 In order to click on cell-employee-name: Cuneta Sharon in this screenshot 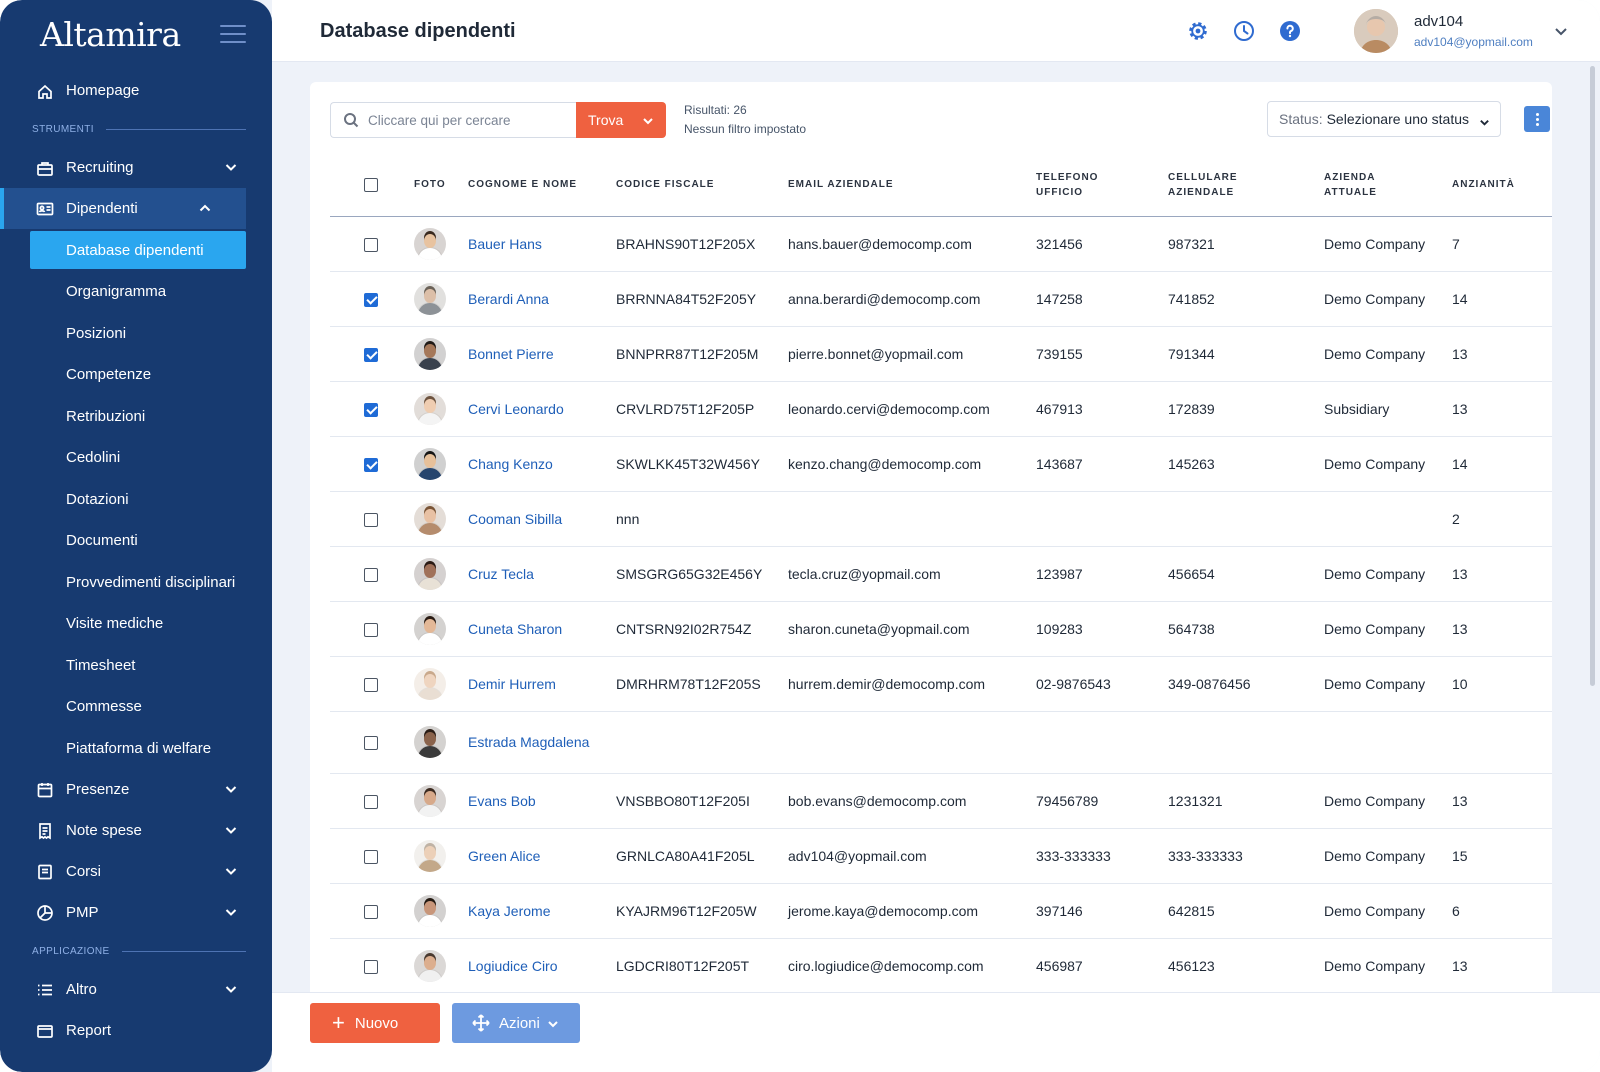, I will do `click(542, 629)`.